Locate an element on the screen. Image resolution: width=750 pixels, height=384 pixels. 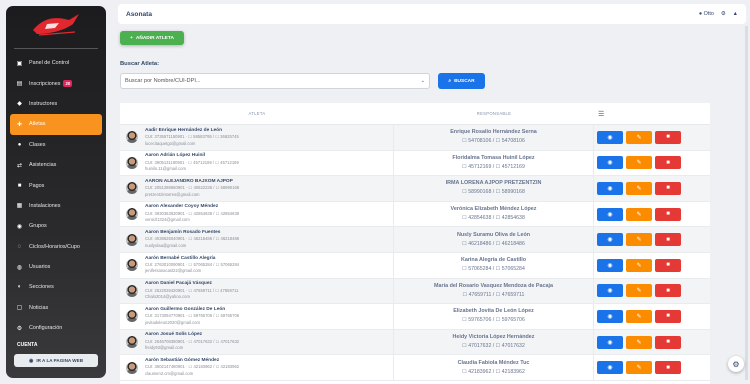
athlete-email: claumen2.cm@gmail.com is located at coordinates (169, 373).